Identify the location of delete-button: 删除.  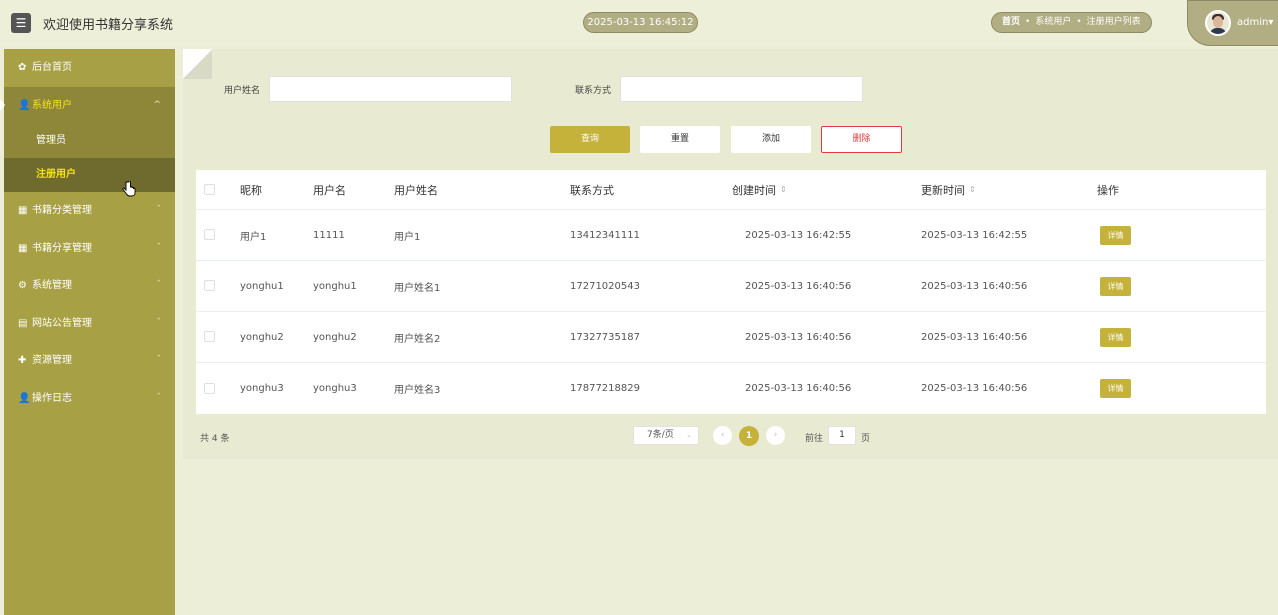
(861, 139).